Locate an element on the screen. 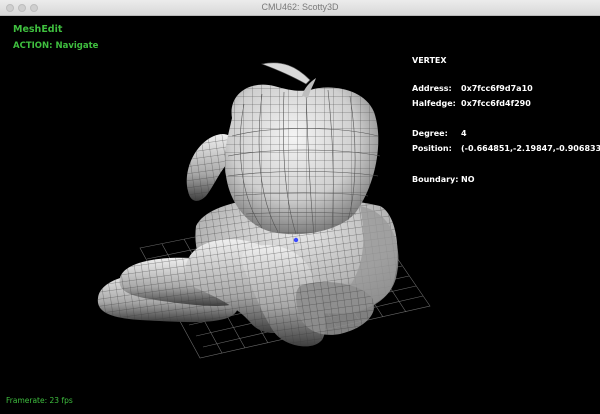 The width and height of the screenshot is (600, 414). apple-mesh is located at coordinates (302, 148).